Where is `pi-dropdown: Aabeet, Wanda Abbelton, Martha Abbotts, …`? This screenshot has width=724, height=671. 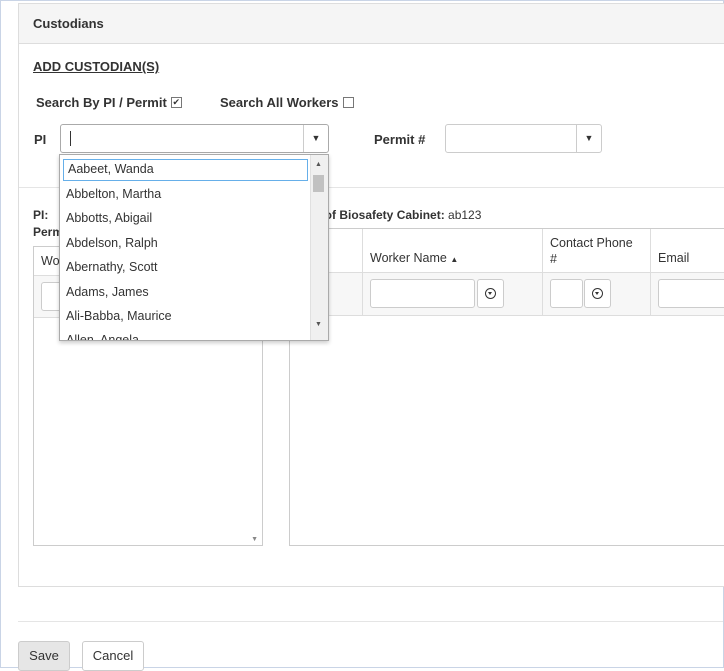 pi-dropdown: Aabeet, Wanda Abbelton, Martha Abbotts, … is located at coordinates (194, 247).